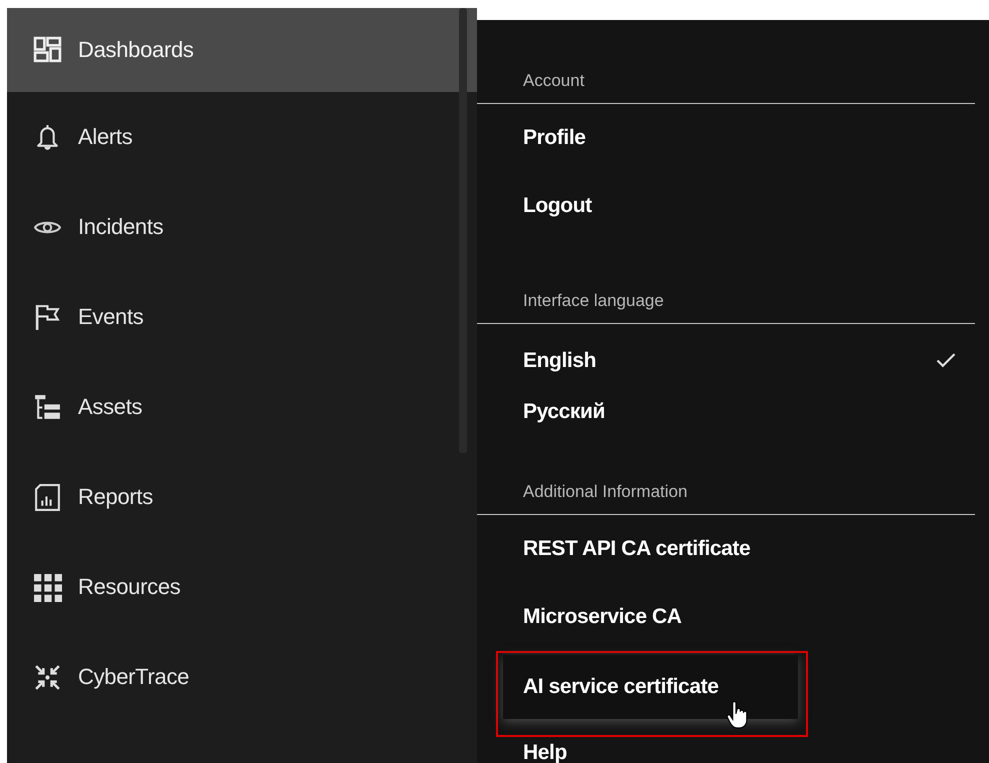  Describe the element at coordinates (463, 230) in the screenshot. I see `scrollbar` at that location.